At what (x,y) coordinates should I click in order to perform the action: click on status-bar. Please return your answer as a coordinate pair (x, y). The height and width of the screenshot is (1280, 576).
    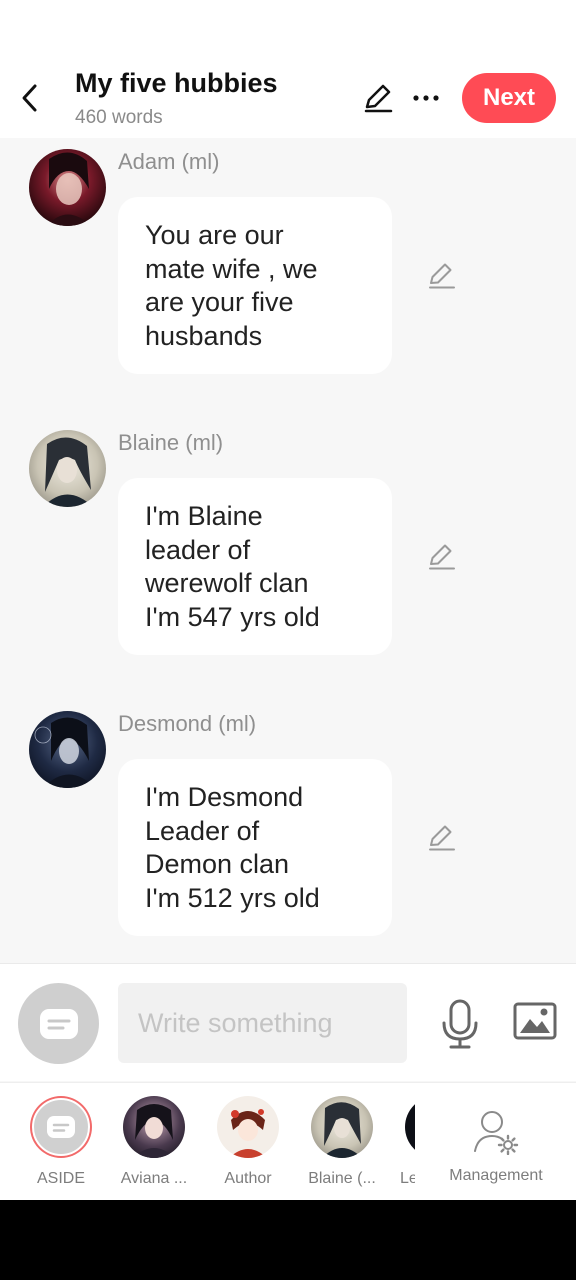
    Looking at the image, I should click on (288, 30).